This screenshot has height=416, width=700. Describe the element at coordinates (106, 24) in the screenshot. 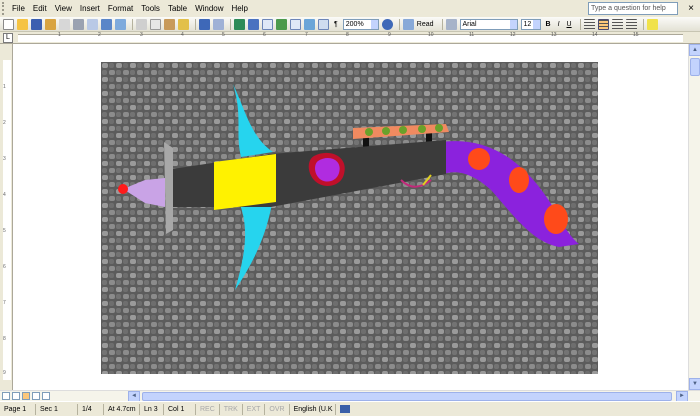

I see `spelling-icon` at that location.